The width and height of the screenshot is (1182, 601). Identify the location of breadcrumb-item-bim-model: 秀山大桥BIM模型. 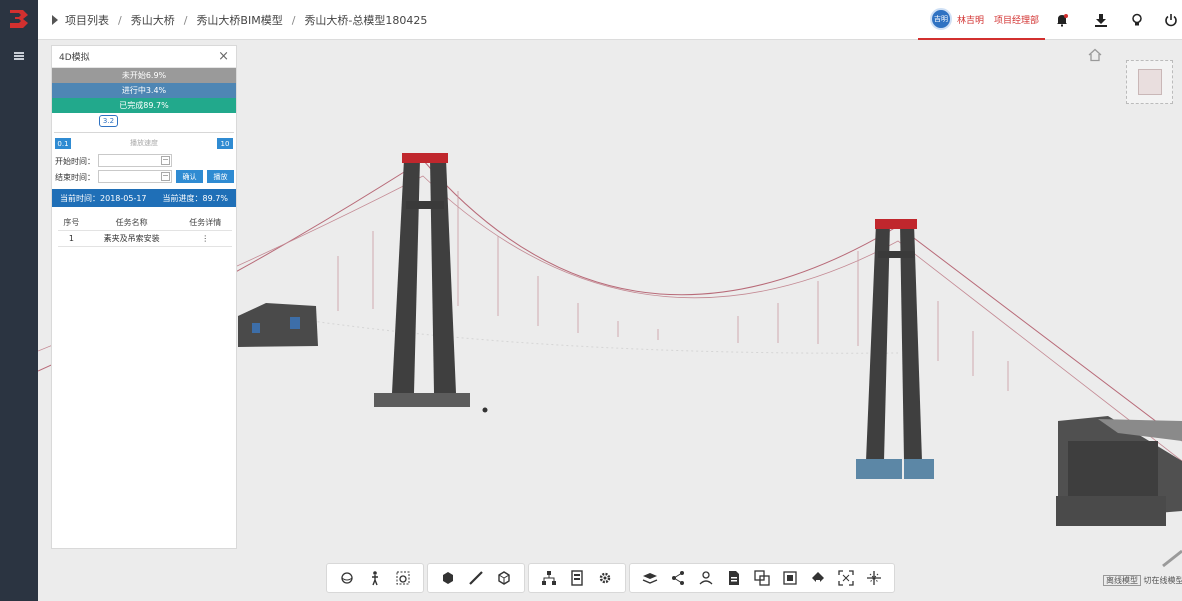
(239, 20).